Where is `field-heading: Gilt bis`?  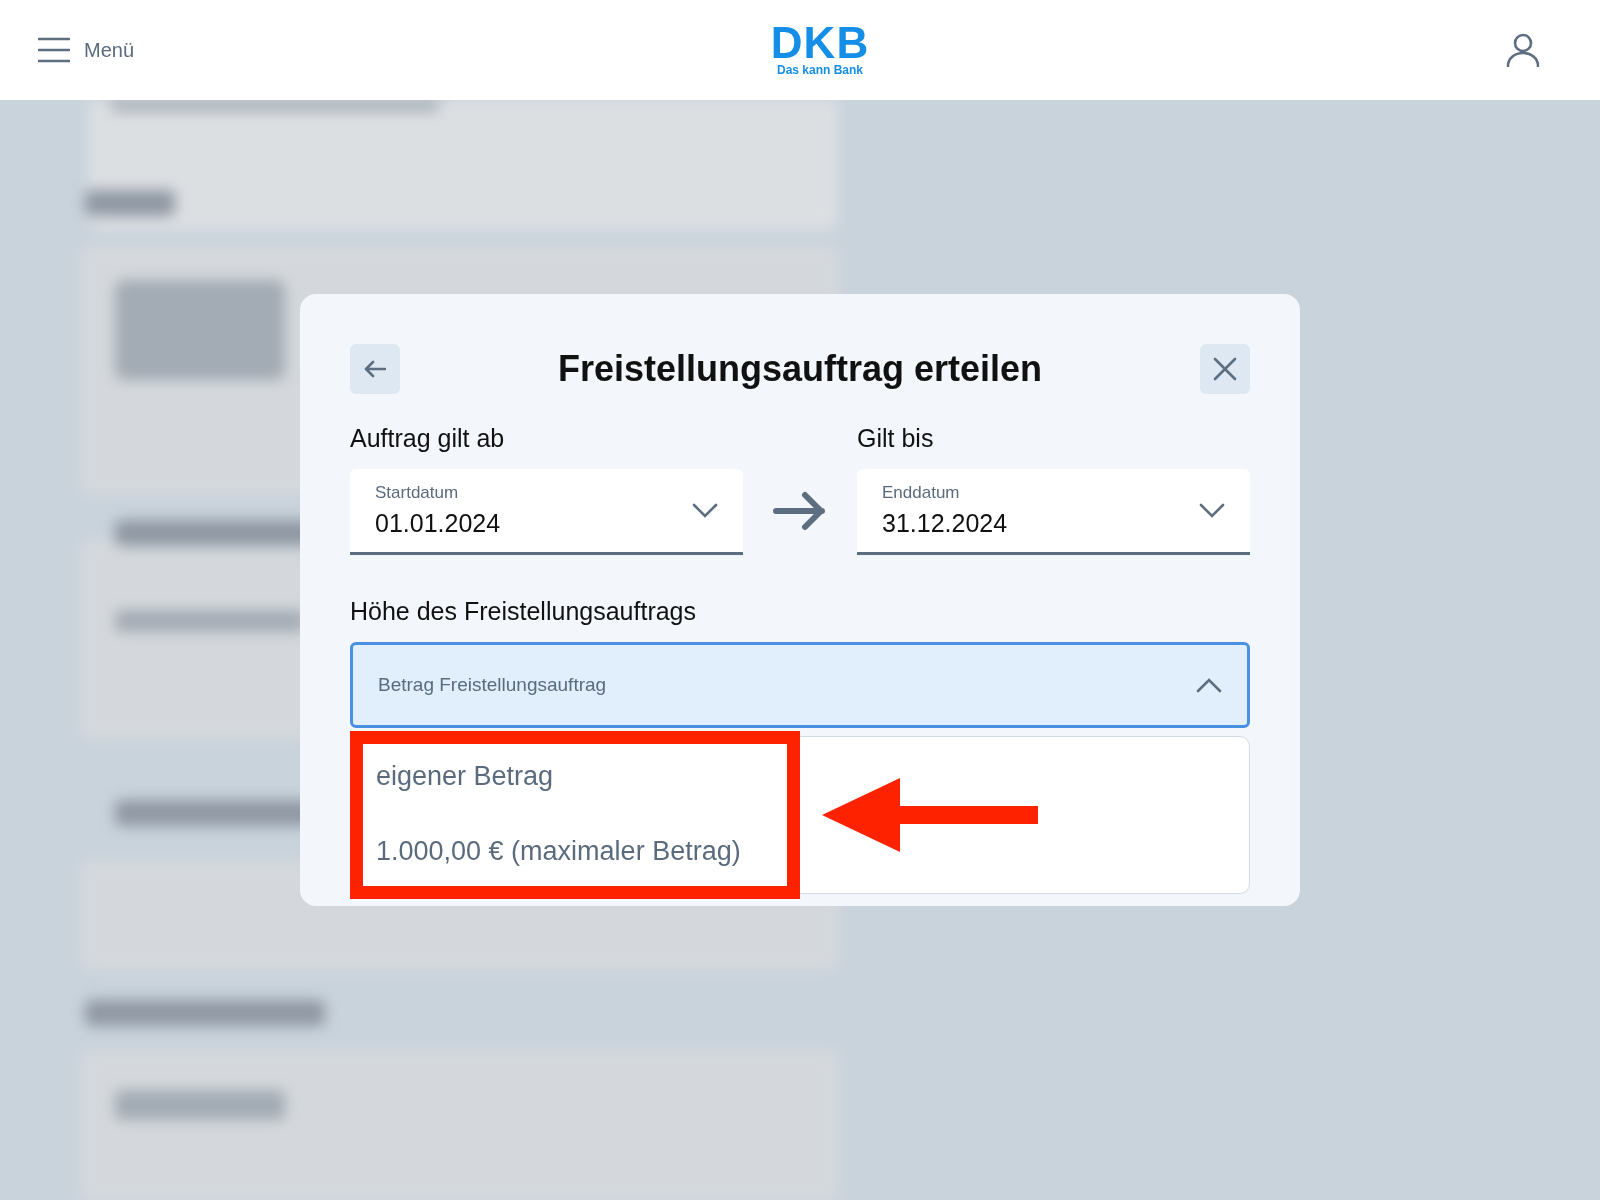
field-heading: Gilt bis is located at coordinates (896, 438).